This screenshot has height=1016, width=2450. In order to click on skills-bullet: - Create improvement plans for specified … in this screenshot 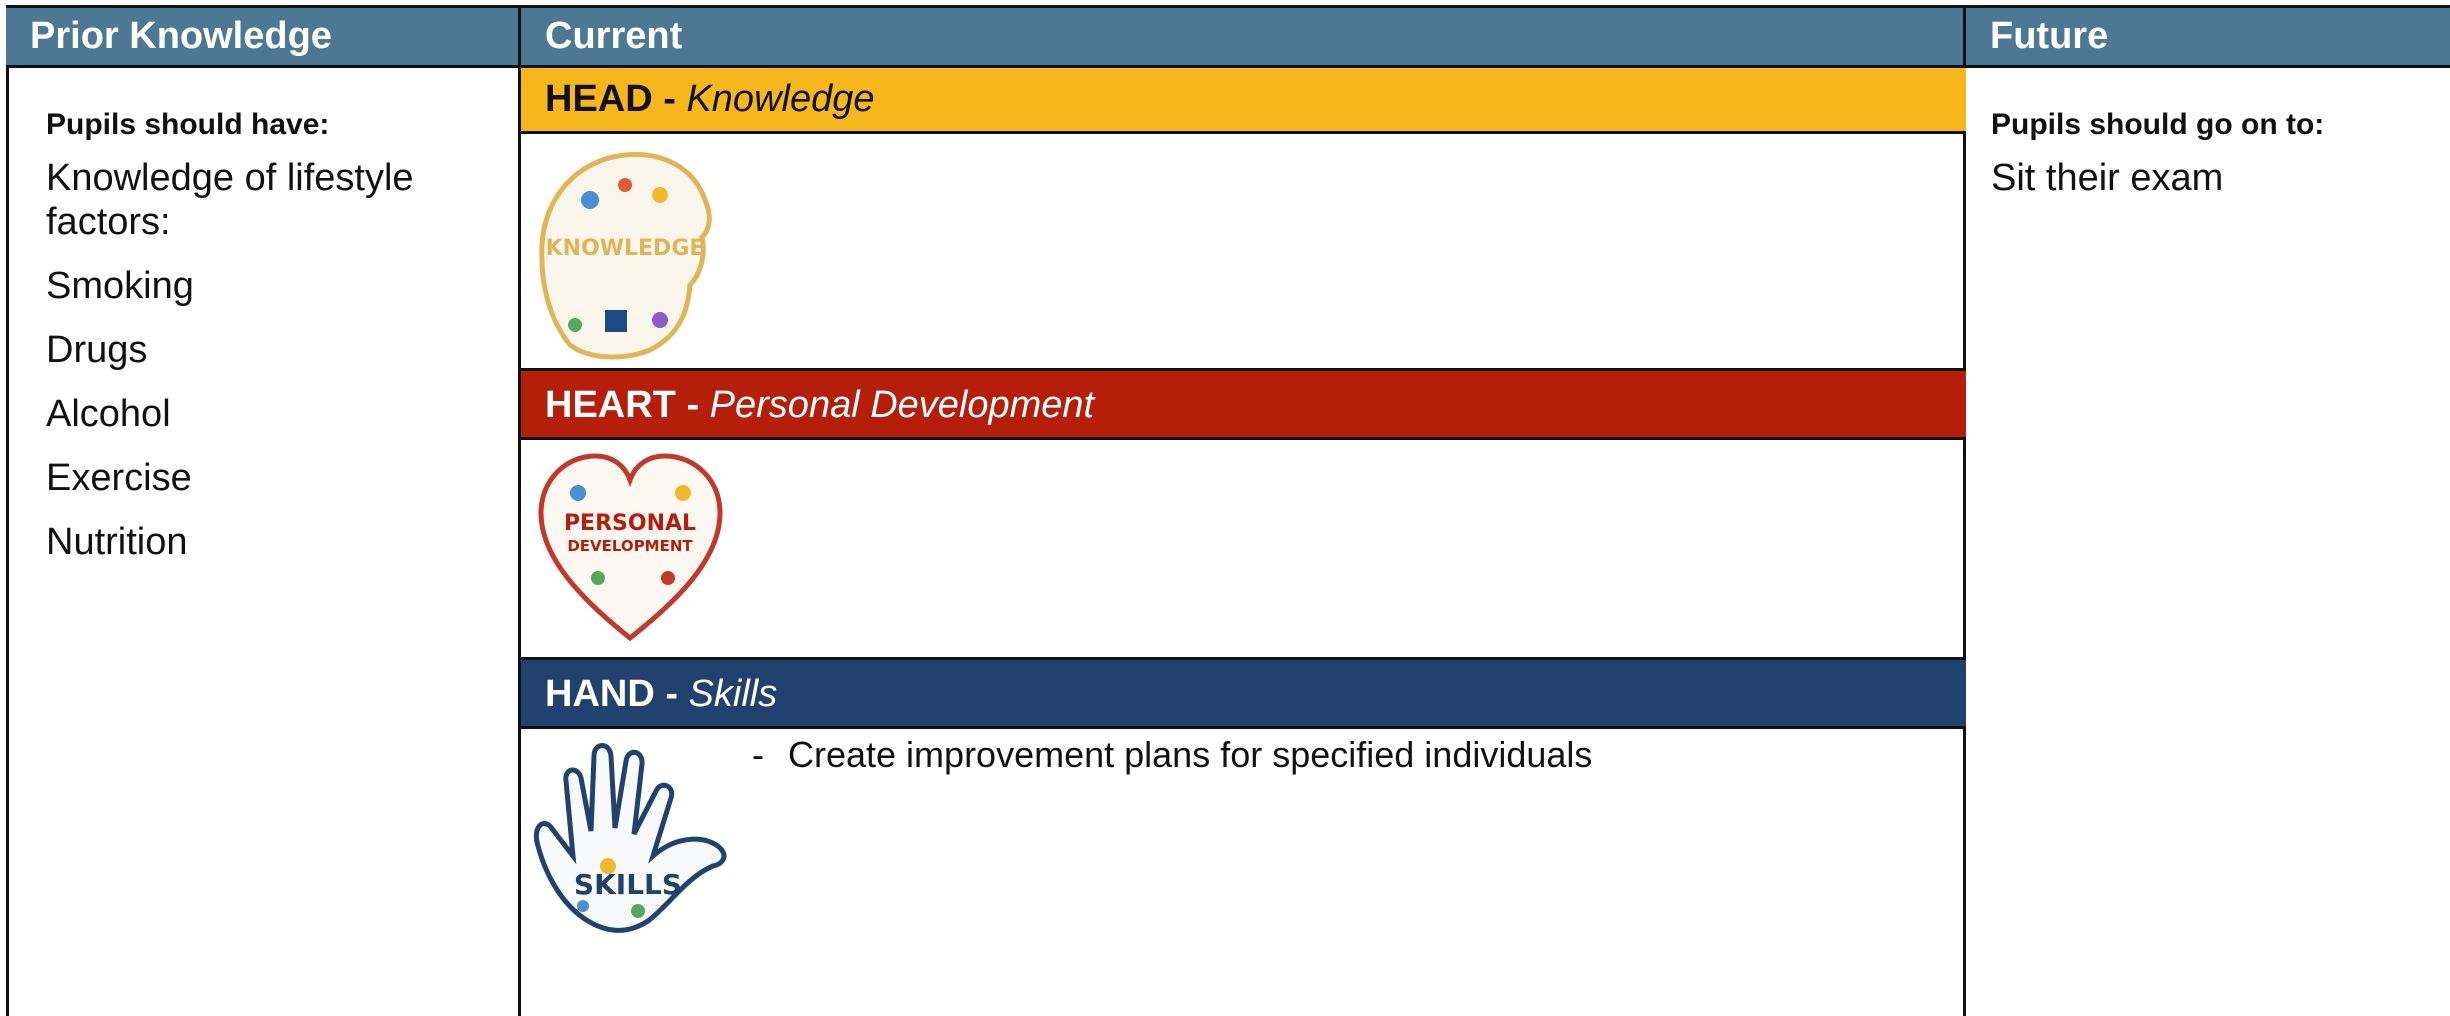, I will do `click(1172, 755)`.